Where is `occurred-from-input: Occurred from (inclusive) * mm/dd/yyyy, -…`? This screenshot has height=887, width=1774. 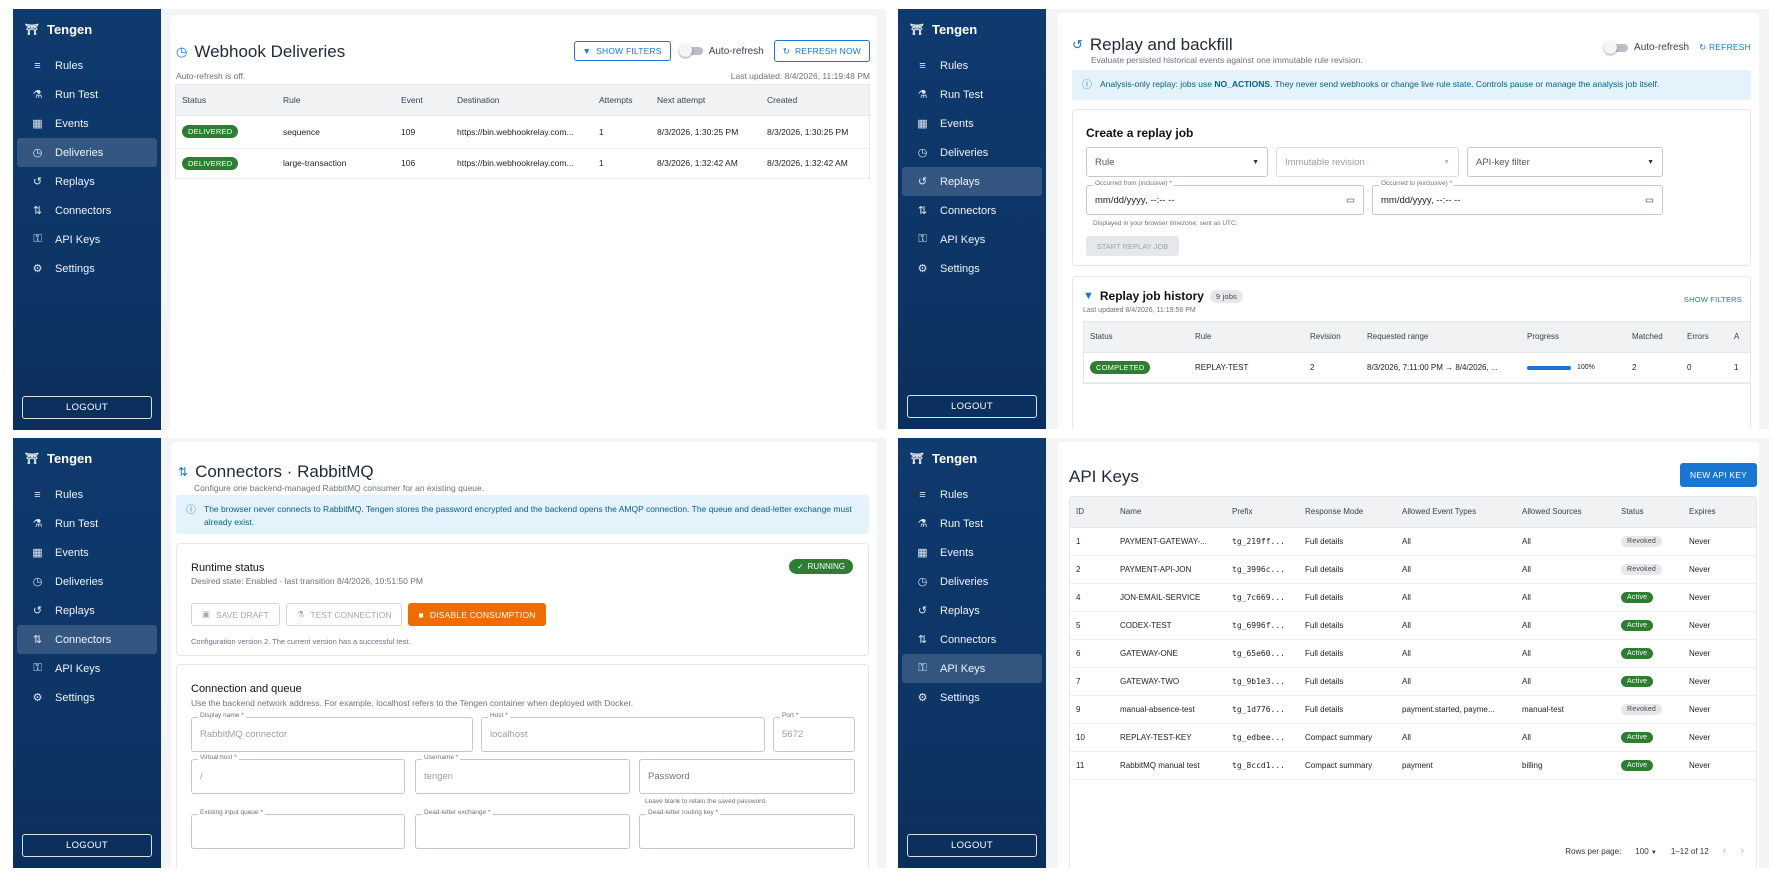 occurred-from-input: Occurred from (inclusive) * mm/dd/yyyy, -… is located at coordinates (1225, 197).